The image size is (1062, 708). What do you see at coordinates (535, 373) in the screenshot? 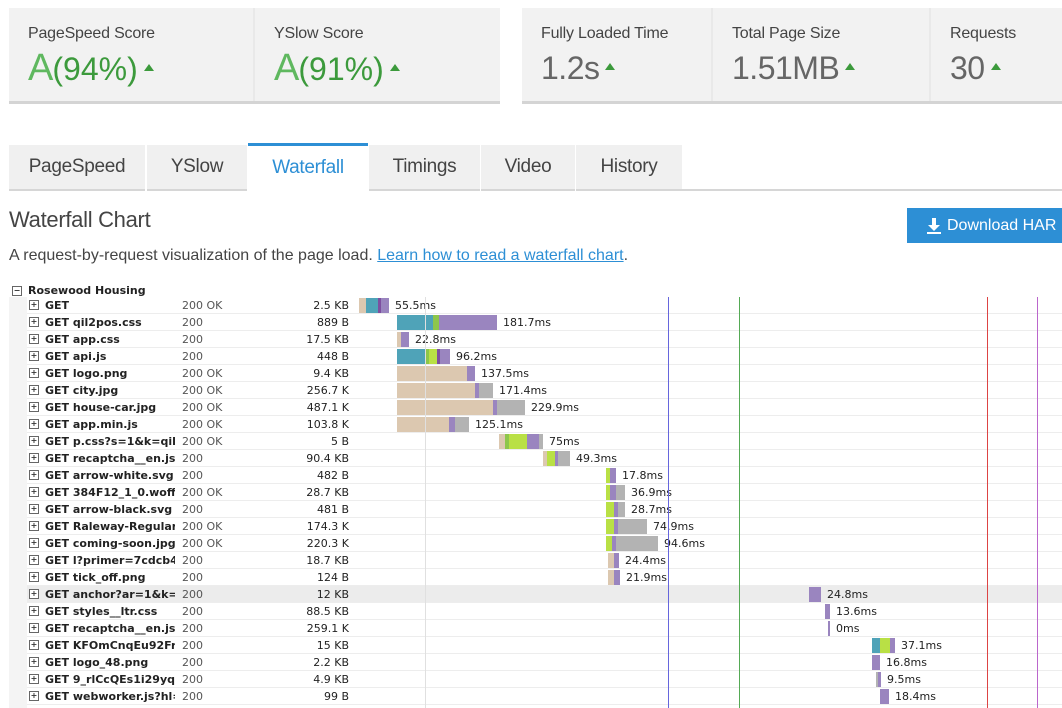
I see `table-row: + GET logo.png 200 OK 9.4 KB 137.5ms` at bounding box center [535, 373].